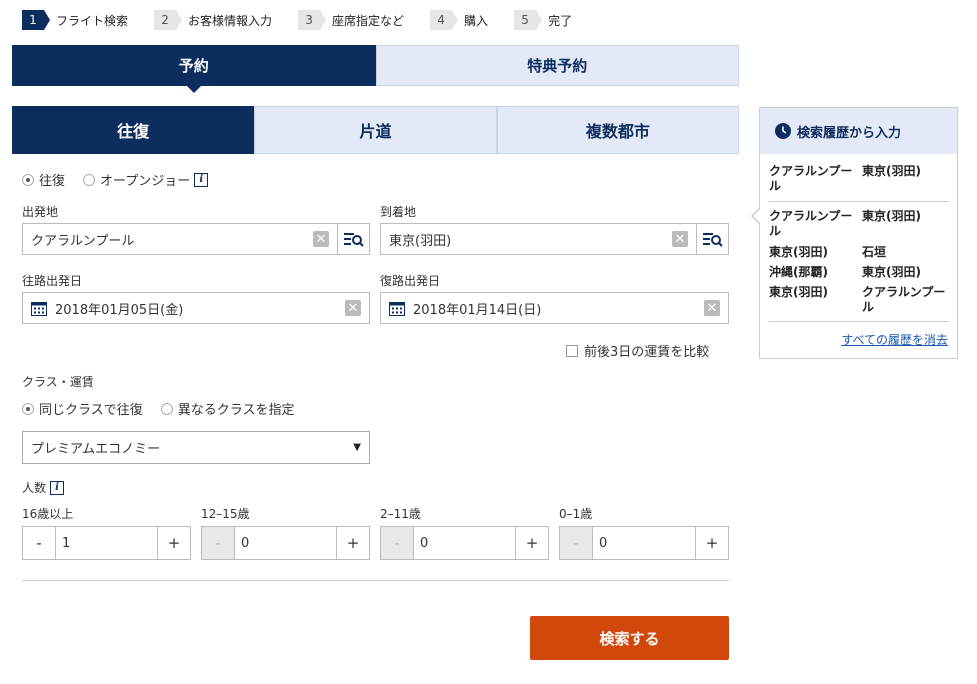 This screenshot has height=684, width=977. Describe the element at coordinates (859, 252) in the screenshot. I see `history-entry: 東京(羽田) 石垣` at that location.